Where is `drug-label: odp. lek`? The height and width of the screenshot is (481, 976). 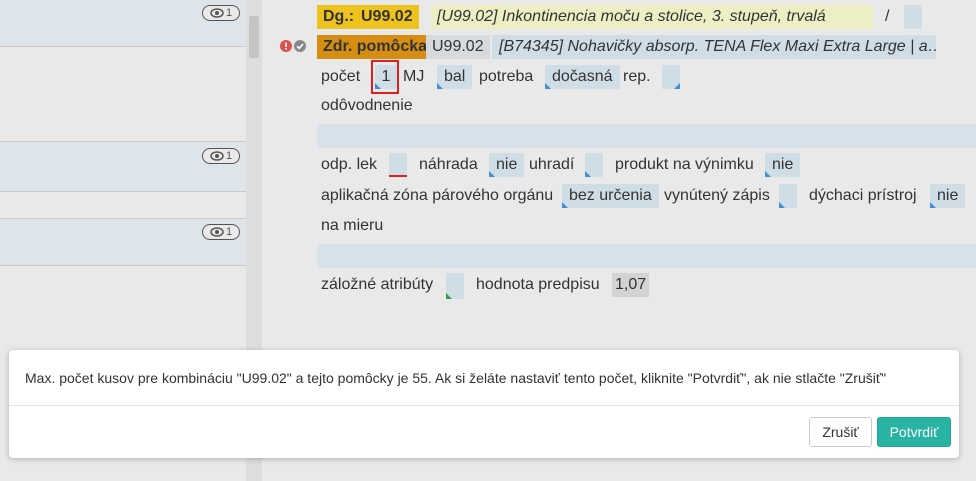
drug-label: odp. lek is located at coordinates (349, 164).